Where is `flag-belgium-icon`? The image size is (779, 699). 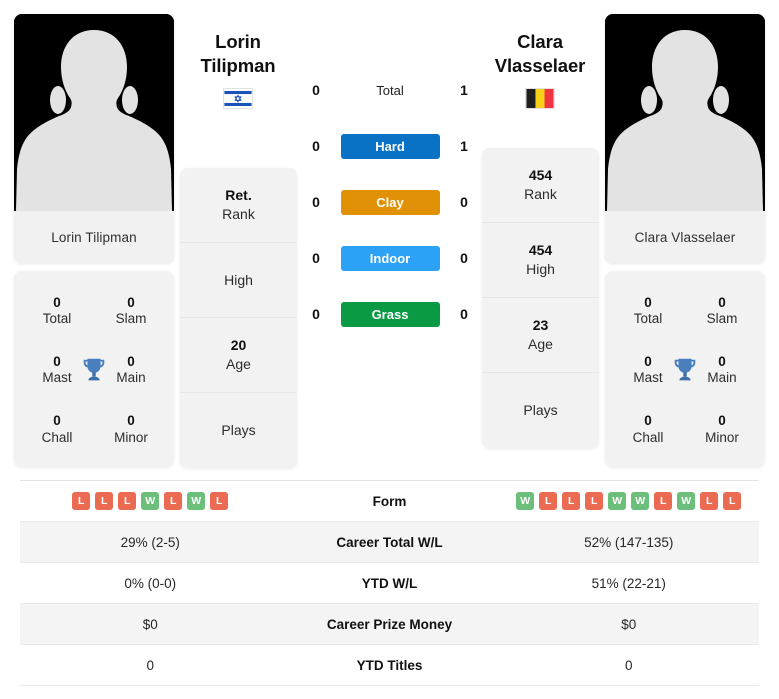 flag-belgium-icon is located at coordinates (540, 98).